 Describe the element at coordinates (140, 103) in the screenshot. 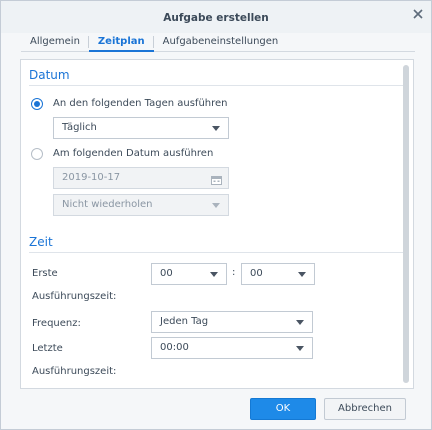

I see `radio-run-on-days-label: An den folgenden Tagen ausführen` at that location.